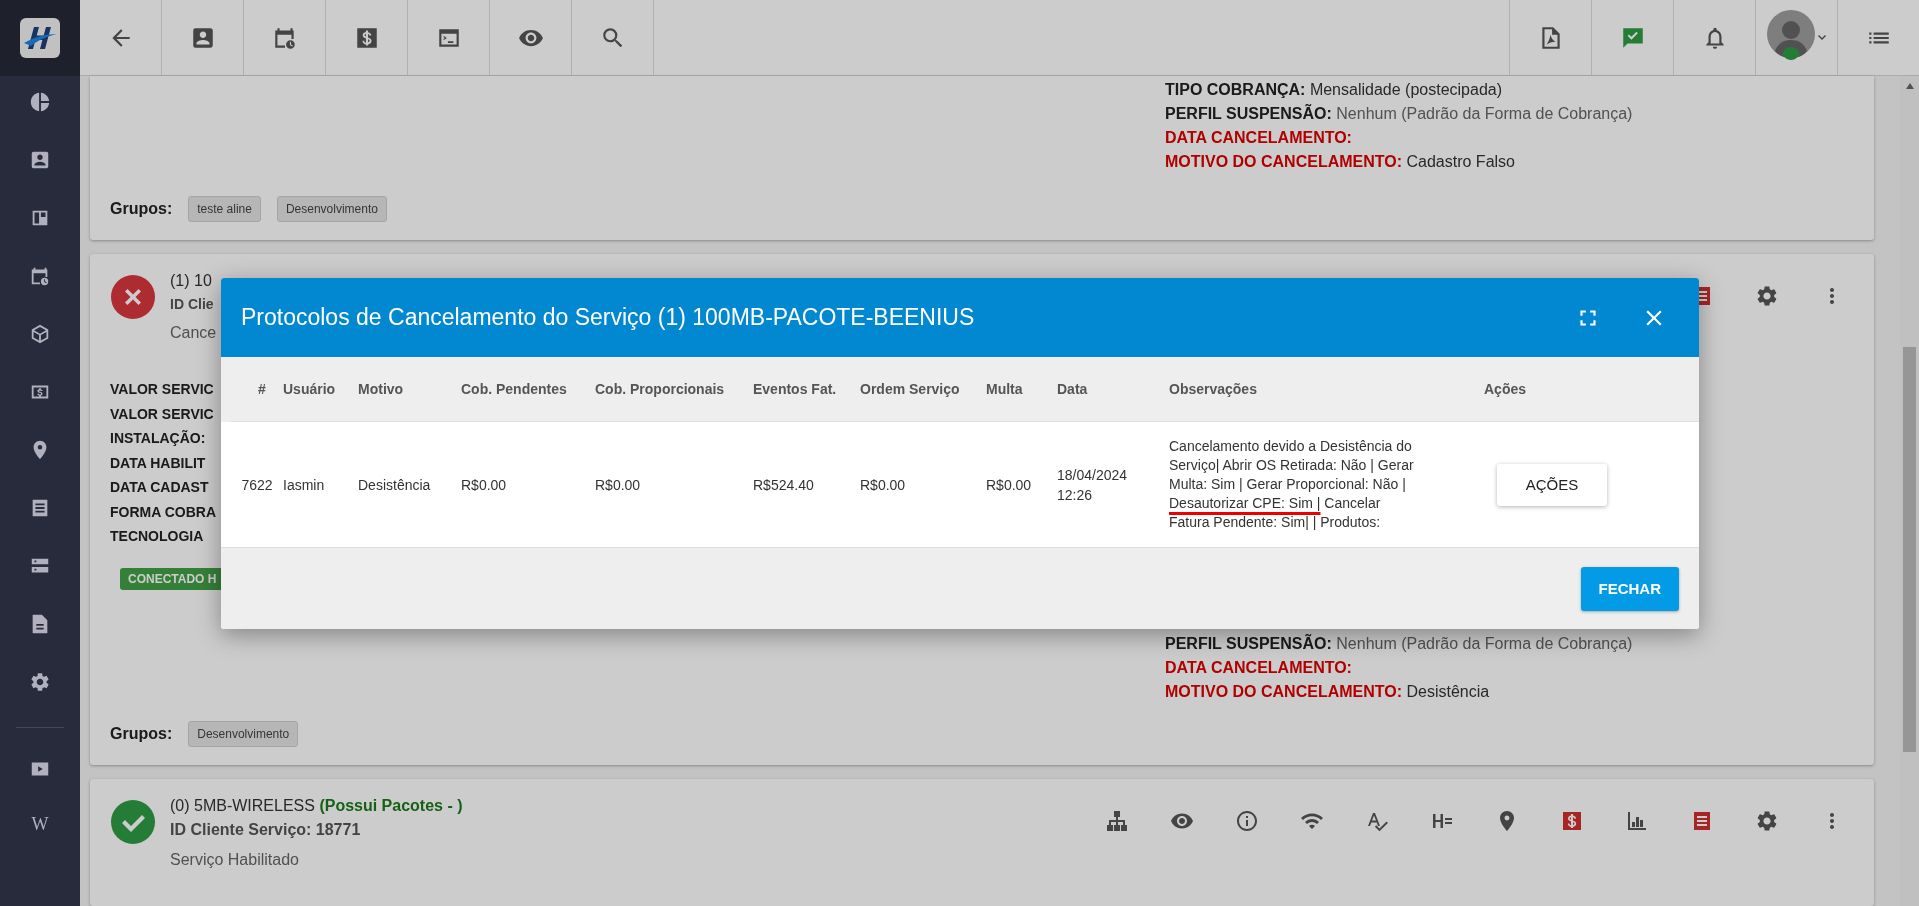  What do you see at coordinates (317, 806) in the screenshot?
I see `service-title: (0) 5MB-WIRELESS (Possui Pacotes - )` at bounding box center [317, 806].